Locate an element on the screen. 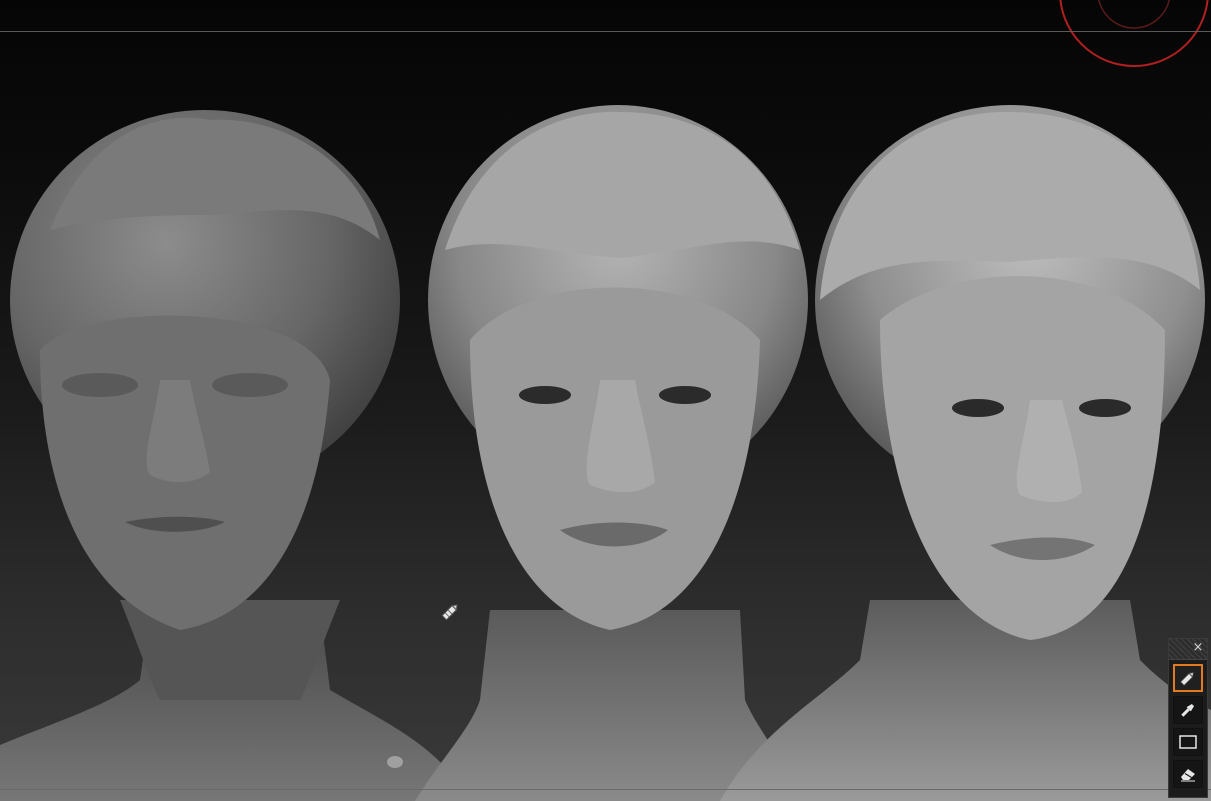  canvas-top-border is located at coordinates (605, 31).